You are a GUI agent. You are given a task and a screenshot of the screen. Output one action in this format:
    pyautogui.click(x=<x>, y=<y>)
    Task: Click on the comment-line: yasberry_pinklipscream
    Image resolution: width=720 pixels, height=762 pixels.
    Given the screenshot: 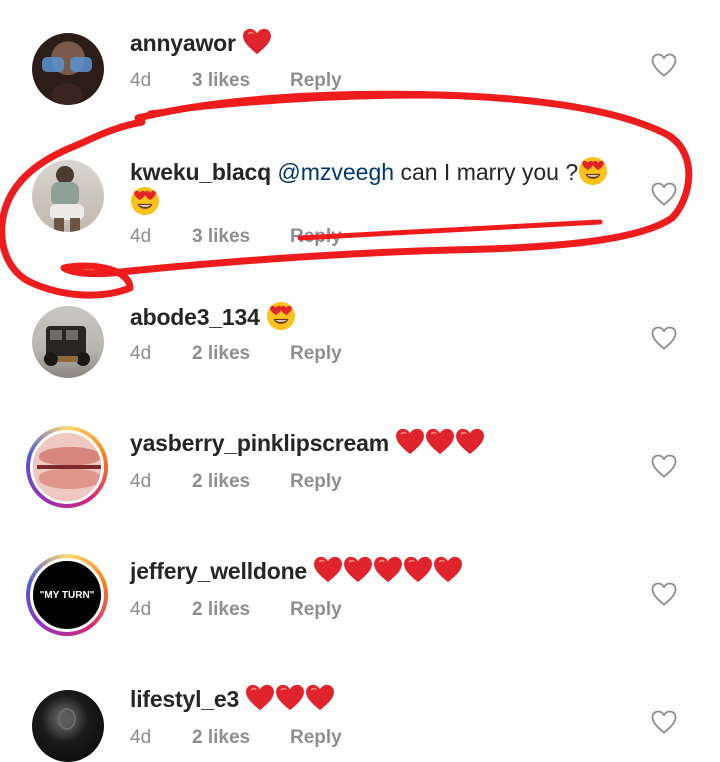 What is the action you would take?
    pyautogui.click(x=307, y=443)
    